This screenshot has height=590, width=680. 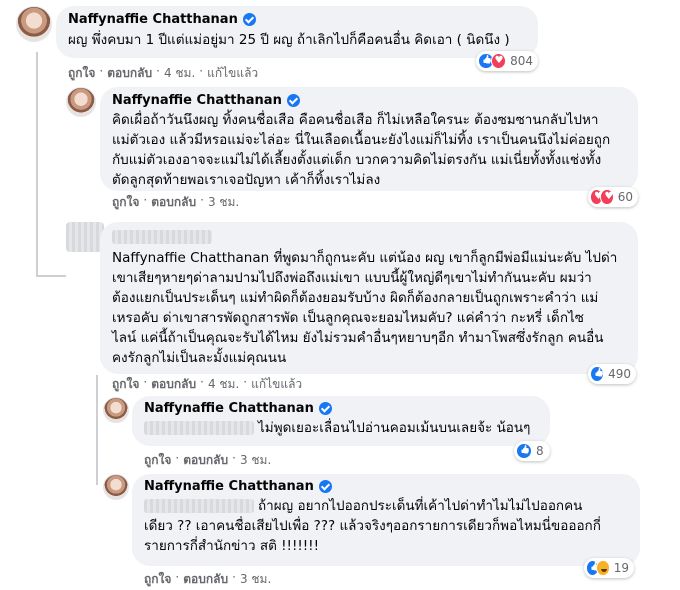 What do you see at coordinates (625, 197) in the screenshot?
I see `reaction-count: 60` at bounding box center [625, 197].